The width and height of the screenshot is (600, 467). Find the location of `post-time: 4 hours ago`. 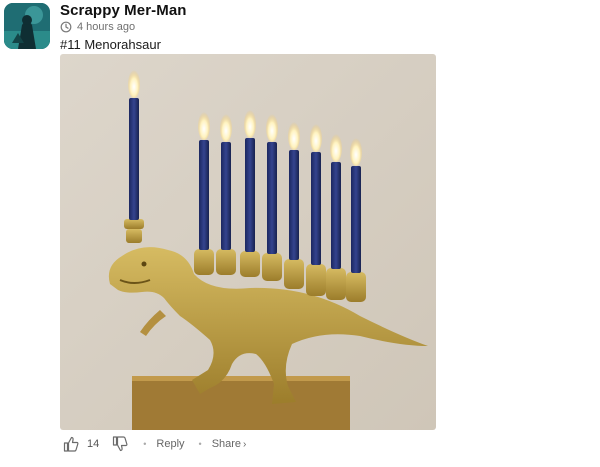

post-time: 4 hours ago is located at coordinates (106, 27).